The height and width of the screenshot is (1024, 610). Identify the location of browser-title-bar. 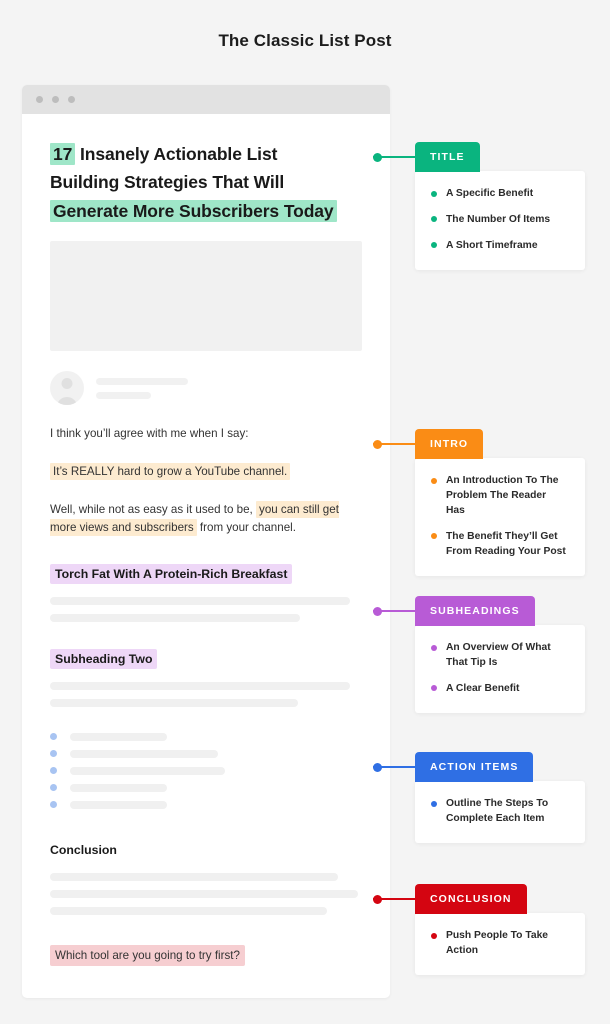
(206, 99).